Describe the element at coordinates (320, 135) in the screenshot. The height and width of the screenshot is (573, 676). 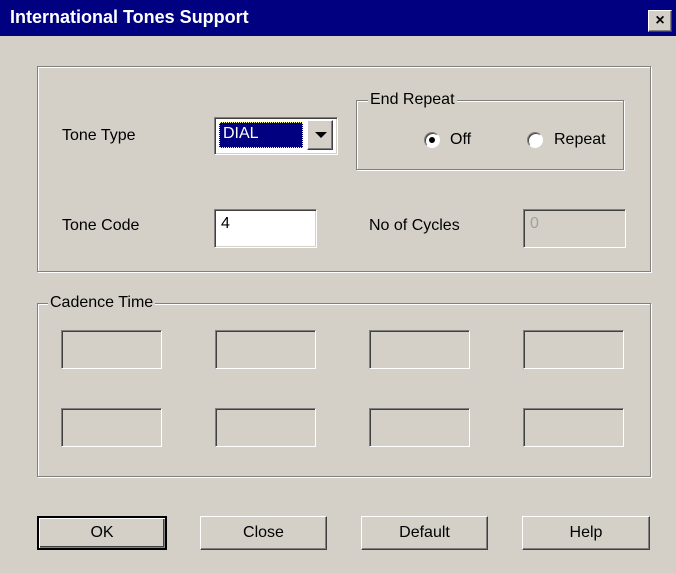
I see `chevron-down-icon` at that location.